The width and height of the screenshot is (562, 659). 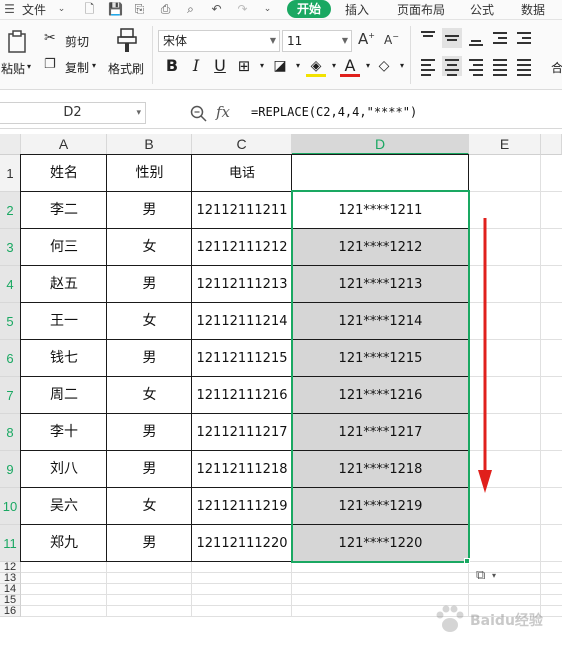 I want to click on table-cell: 12112111216, so click(x=242, y=395).